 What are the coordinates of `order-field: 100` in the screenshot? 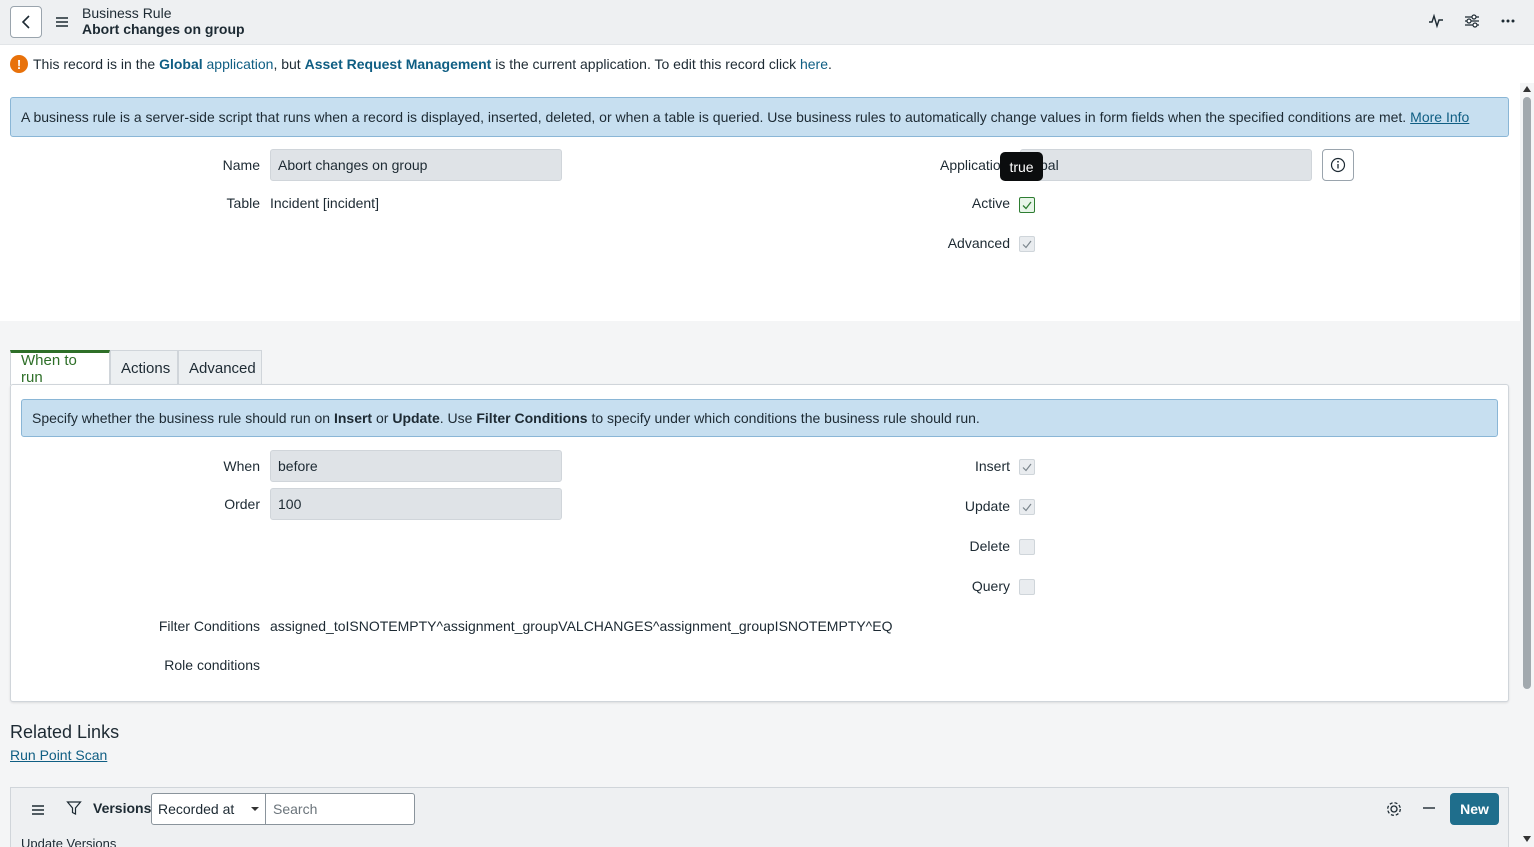 It's located at (416, 504).